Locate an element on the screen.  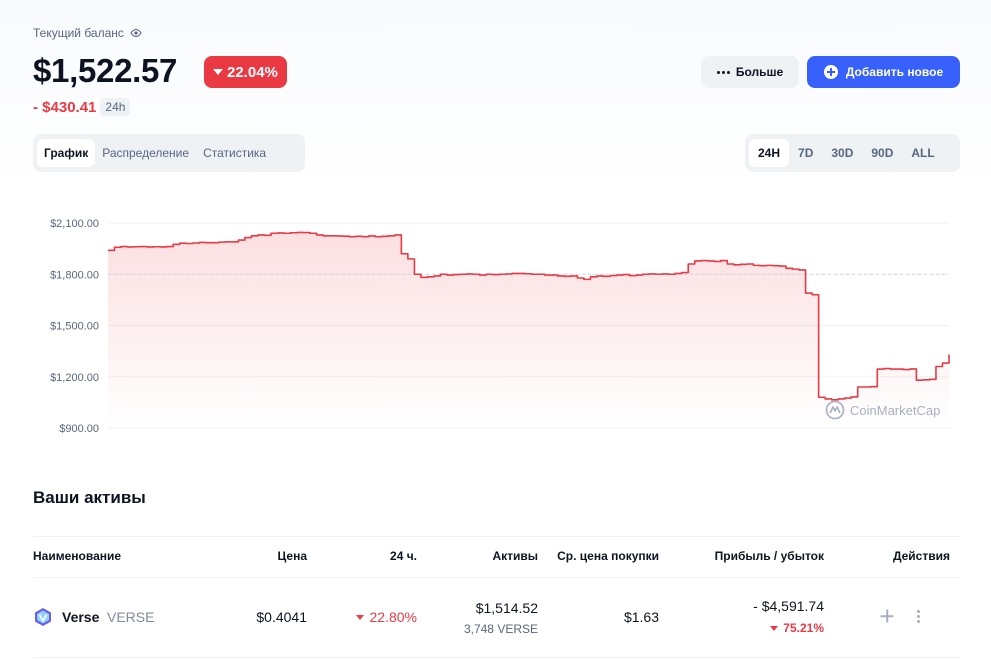
range-30d-label: 30D is located at coordinates (842, 153).